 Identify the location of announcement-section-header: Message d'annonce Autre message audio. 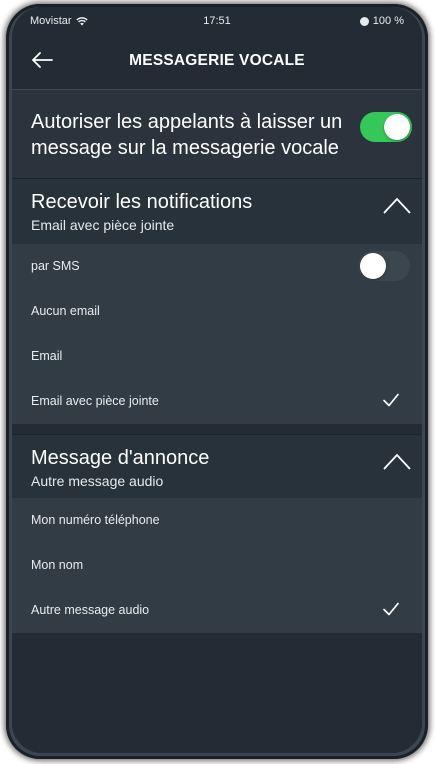
(217, 467).